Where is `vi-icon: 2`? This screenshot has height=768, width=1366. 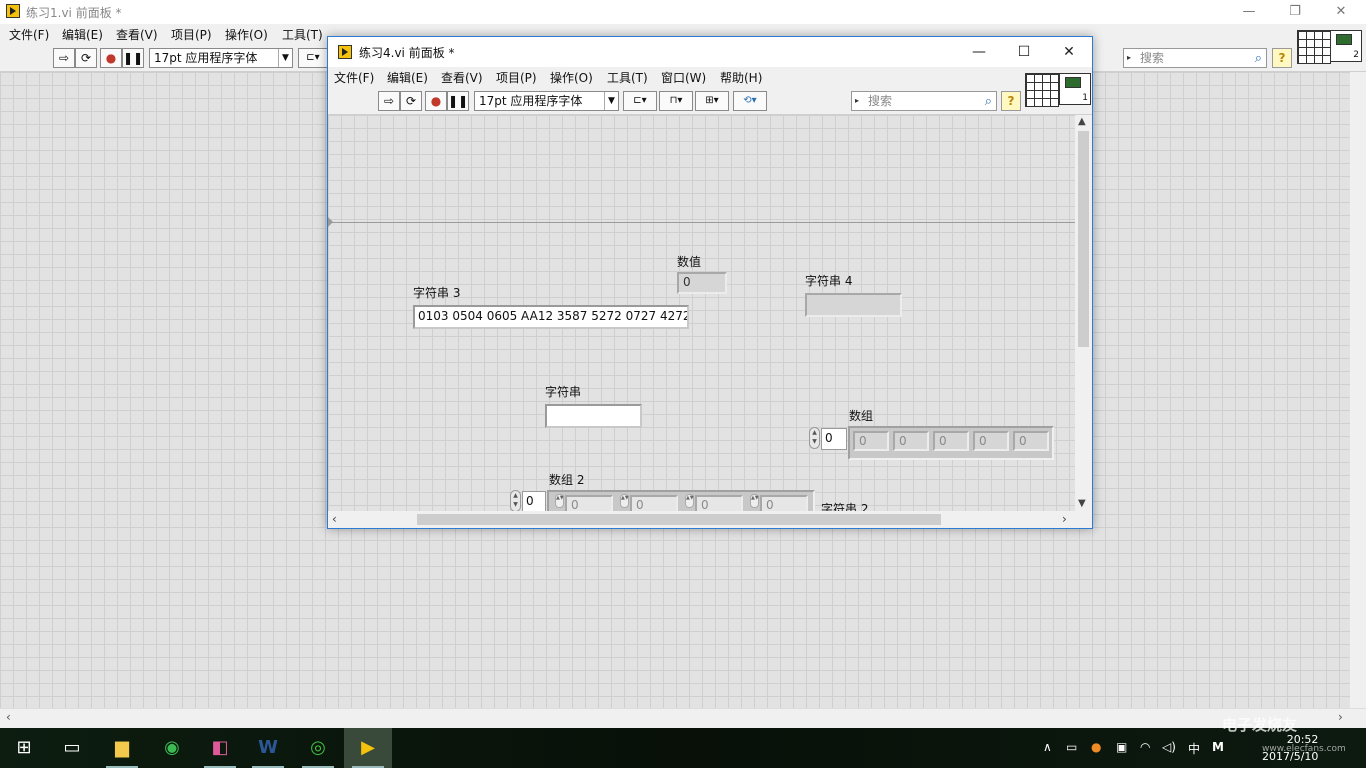 vi-icon: 2 is located at coordinates (1346, 46).